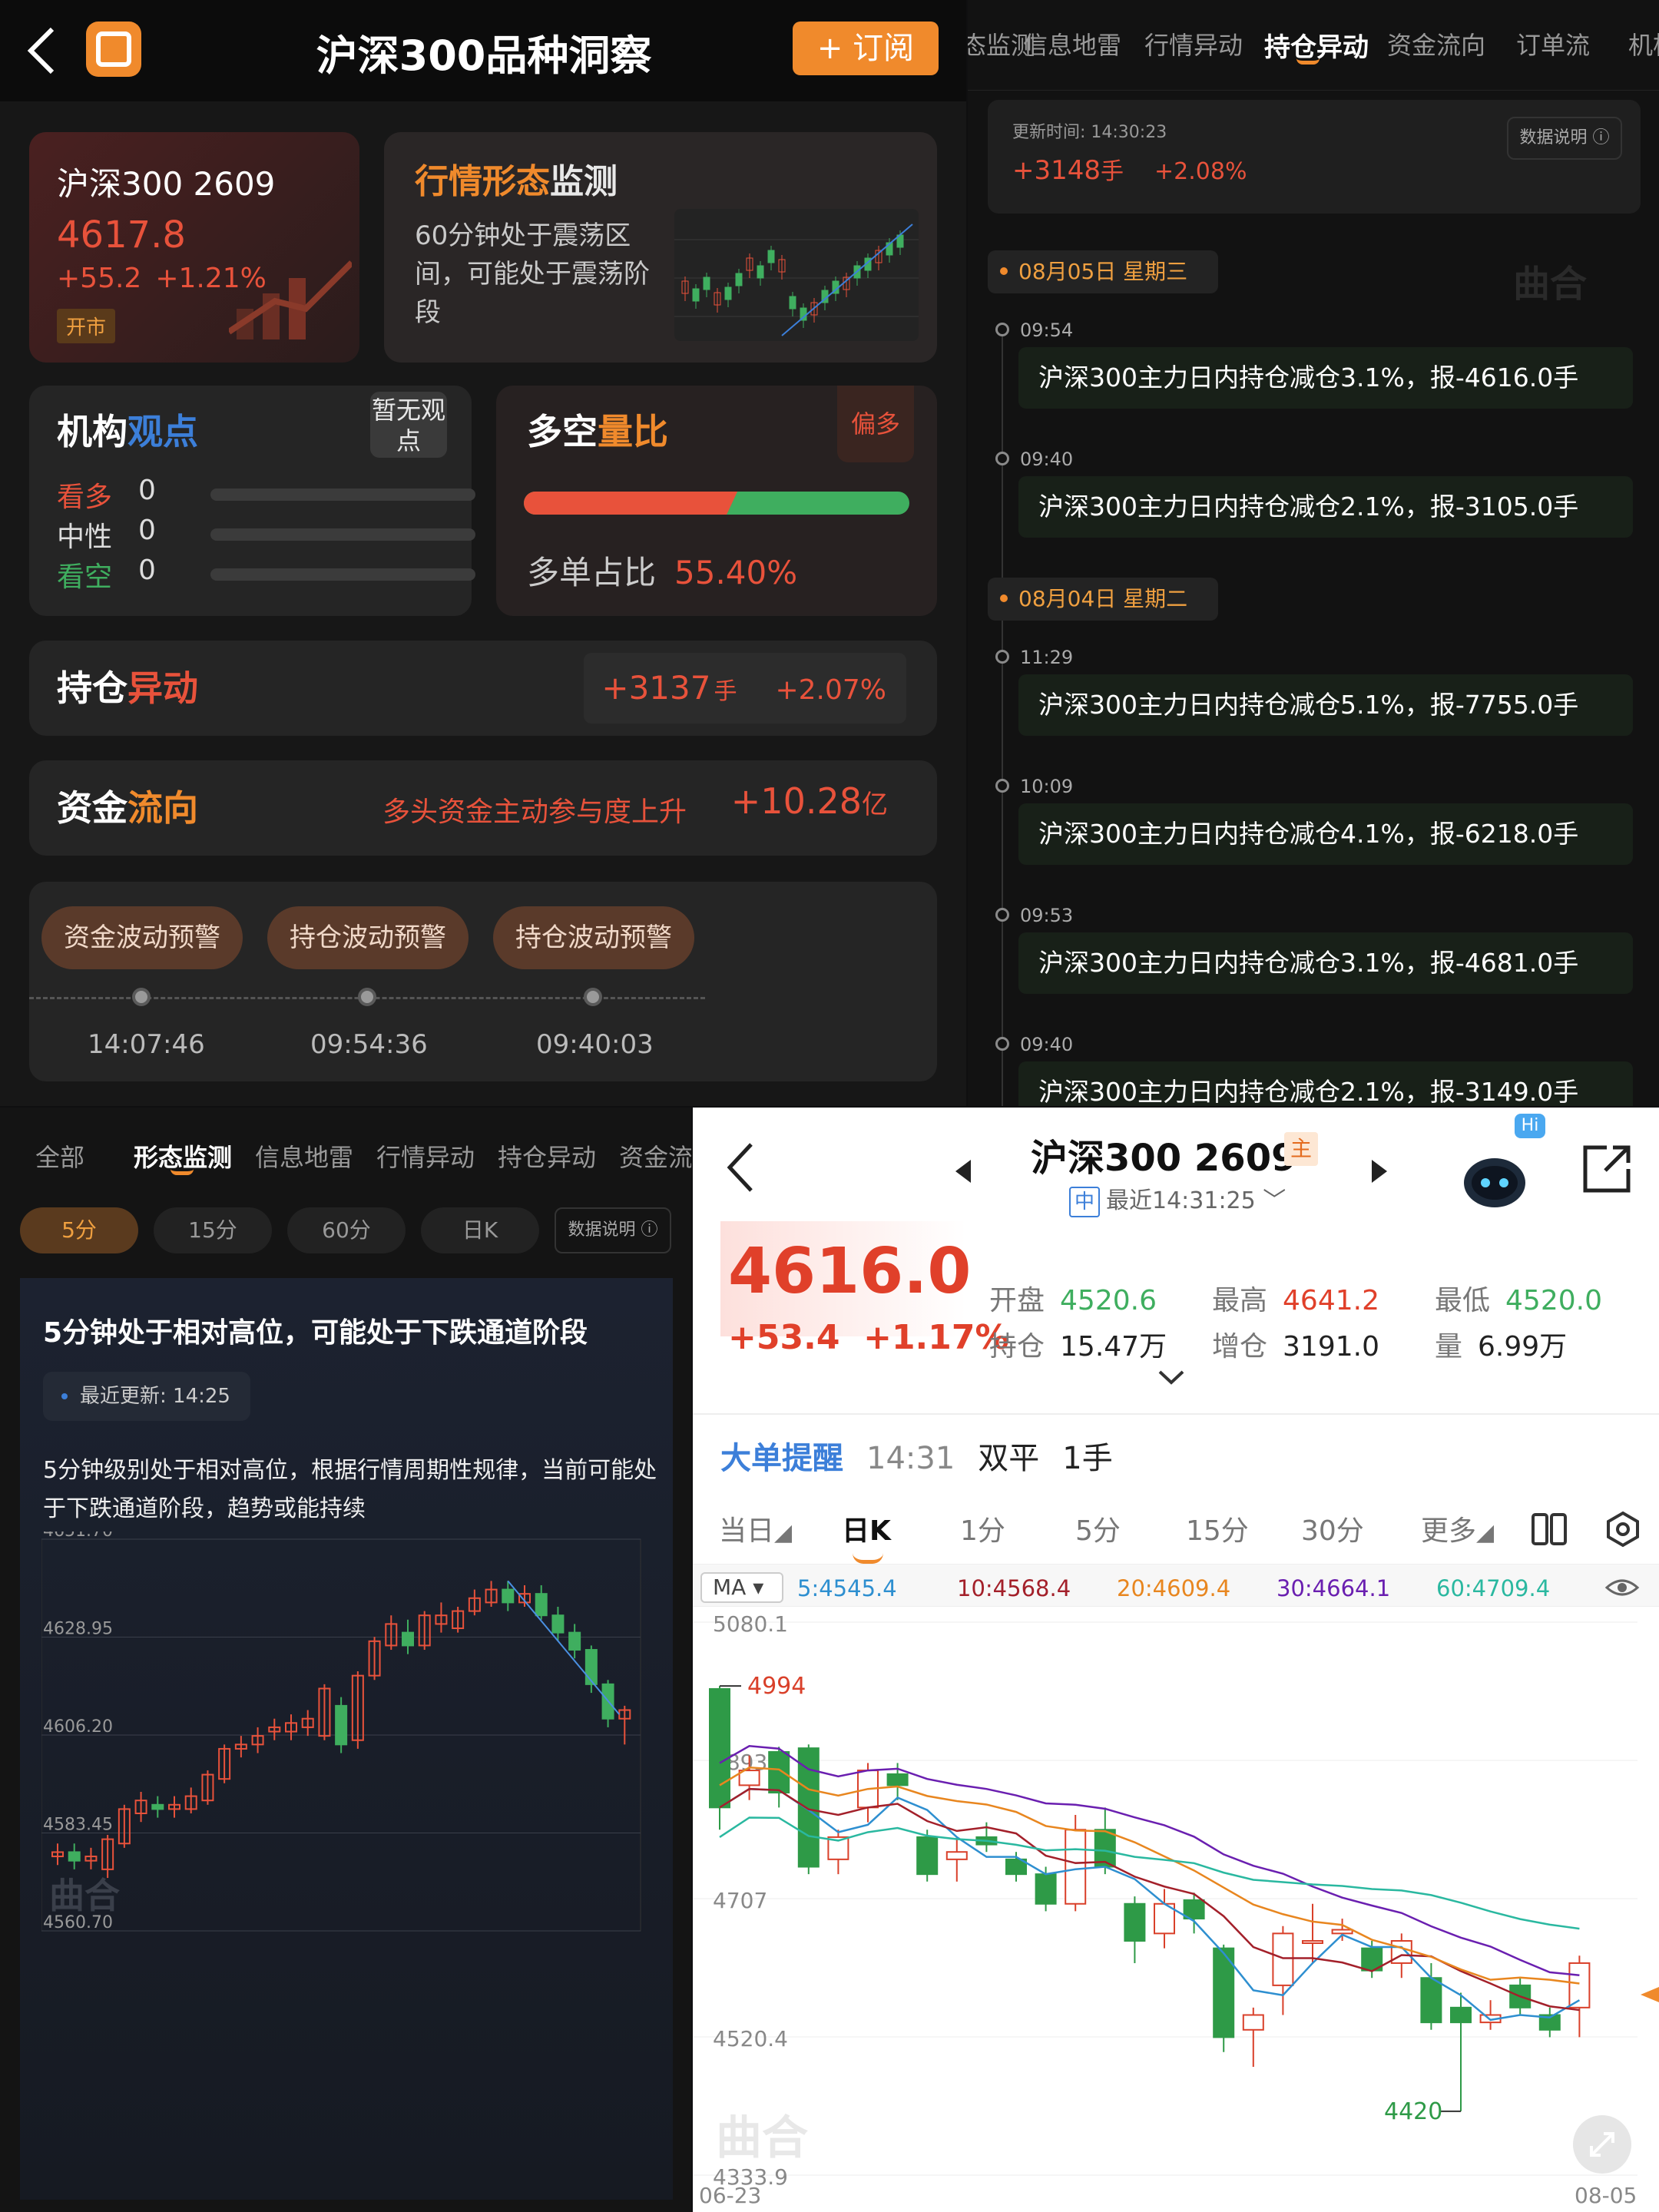 The height and width of the screenshot is (2212, 1659). What do you see at coordinates (928, 1456) in the screenshot?
I see `big-order-alert: 大单提醒 14:31 双平 1手` at bounding box center [928, 1456].